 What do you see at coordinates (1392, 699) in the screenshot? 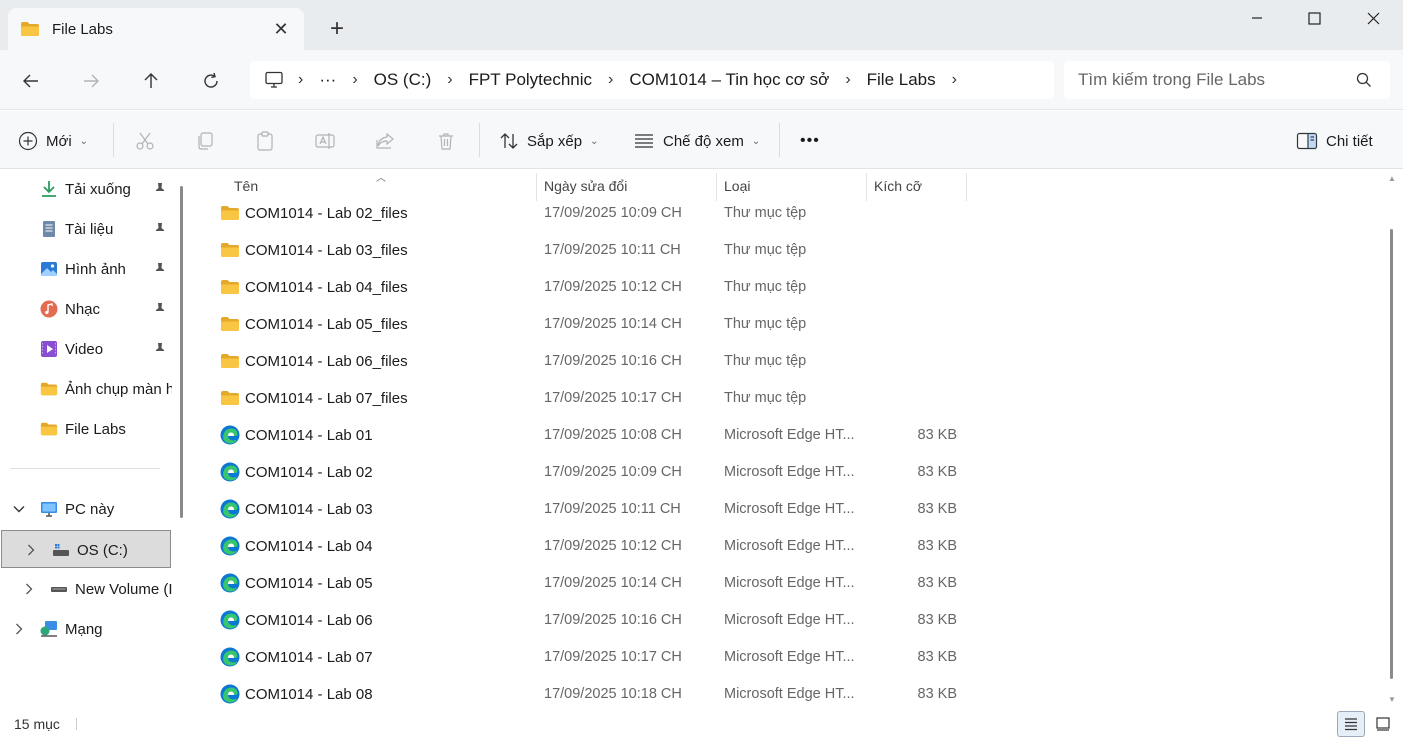
I see `scroll-down-arrow: ▼` at bounding box center [1392, 699].